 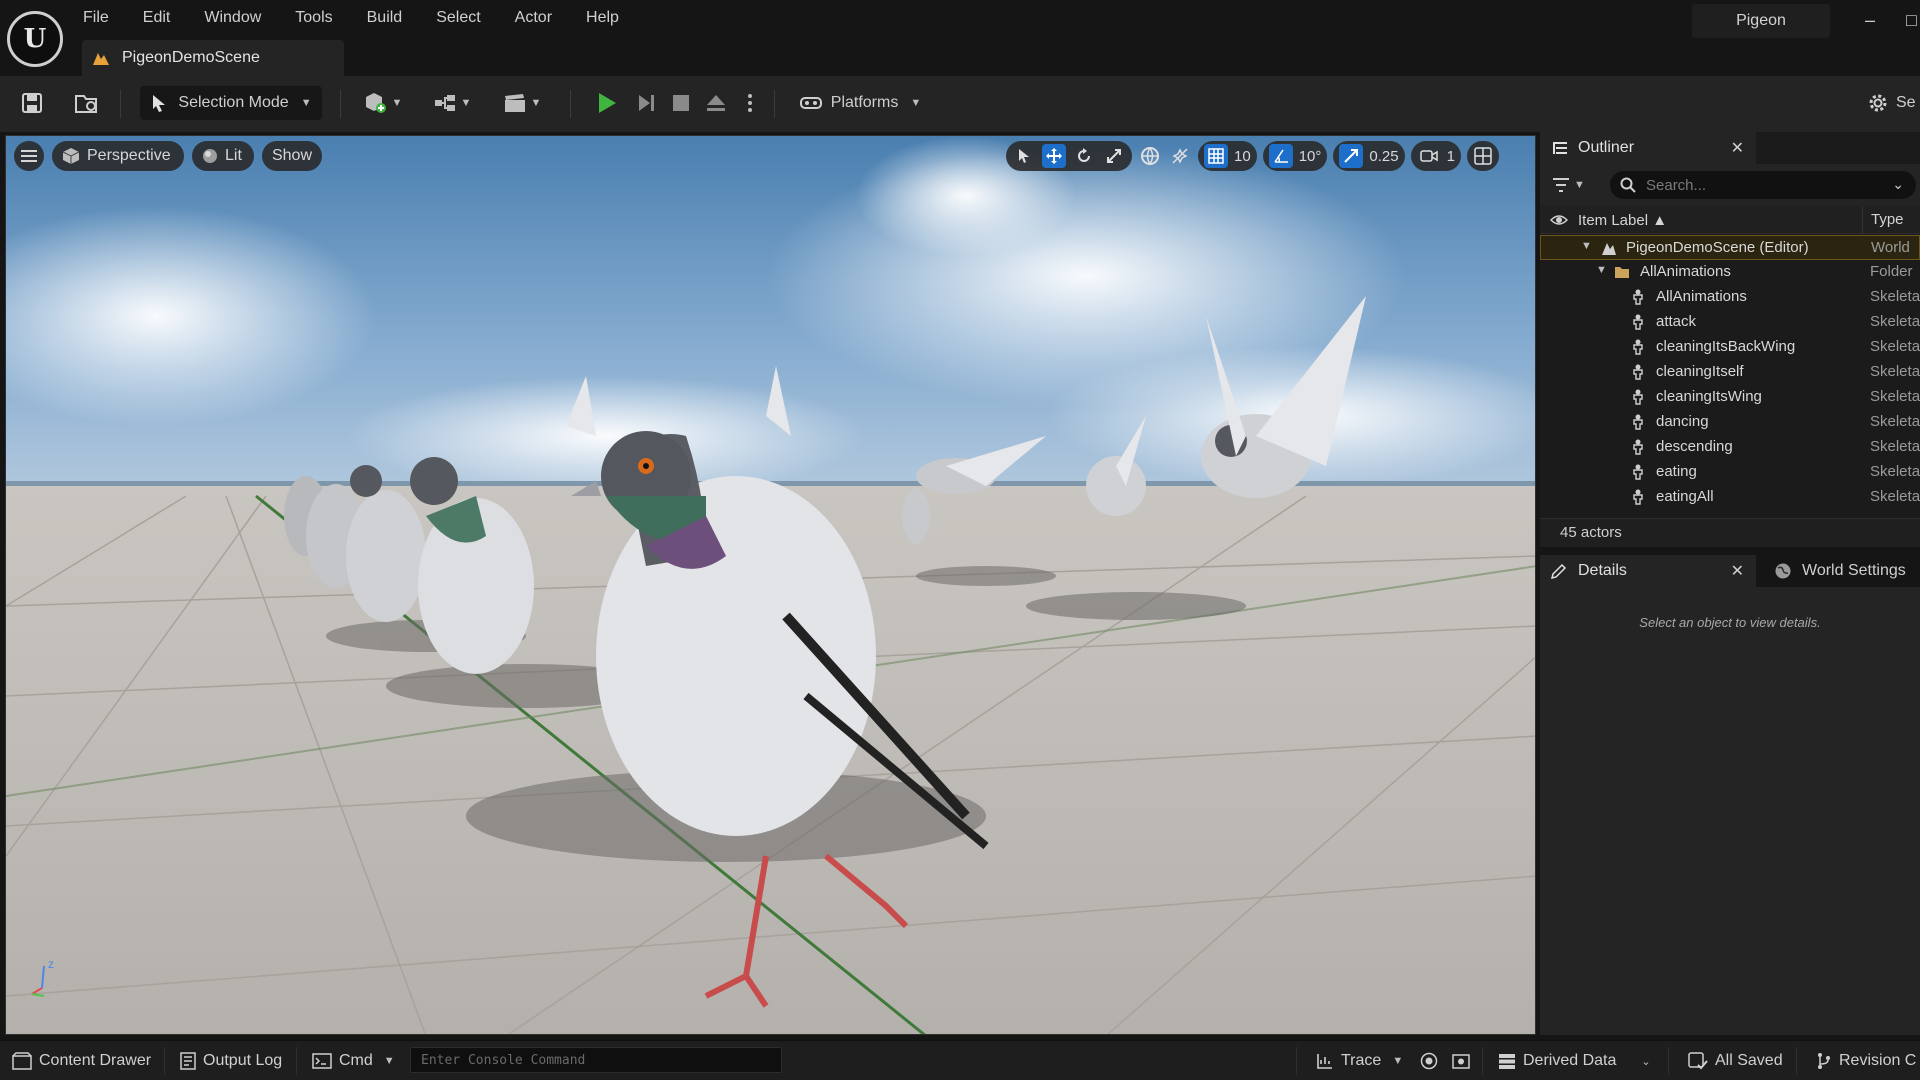 What do you see at coordinates (1150, 156) in the screenshot?
I see `world-local-toggle` at bounding box center [1150, 156].